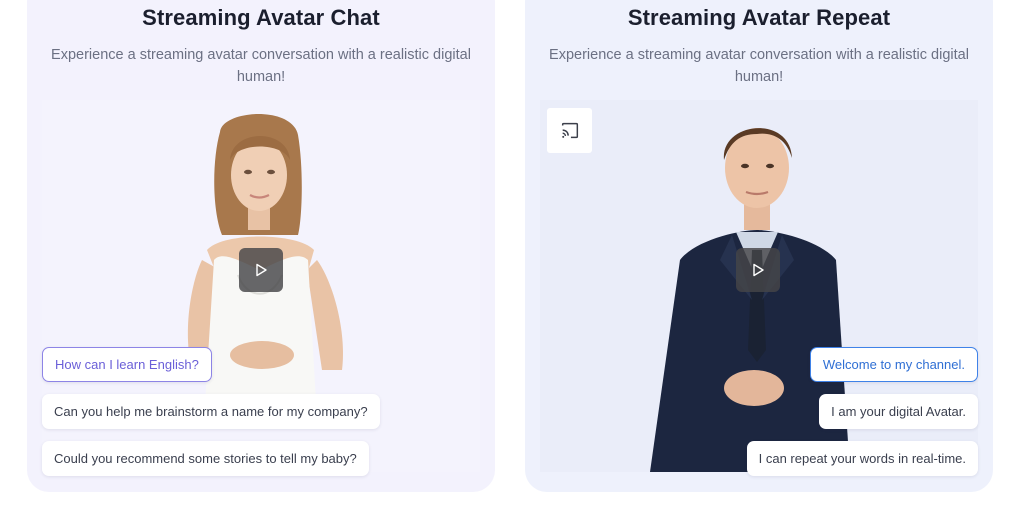 The height and width of the screenshot is (506, 1022). I want to click on phrase-chip: Welcome to my channel., so click(893, 364).